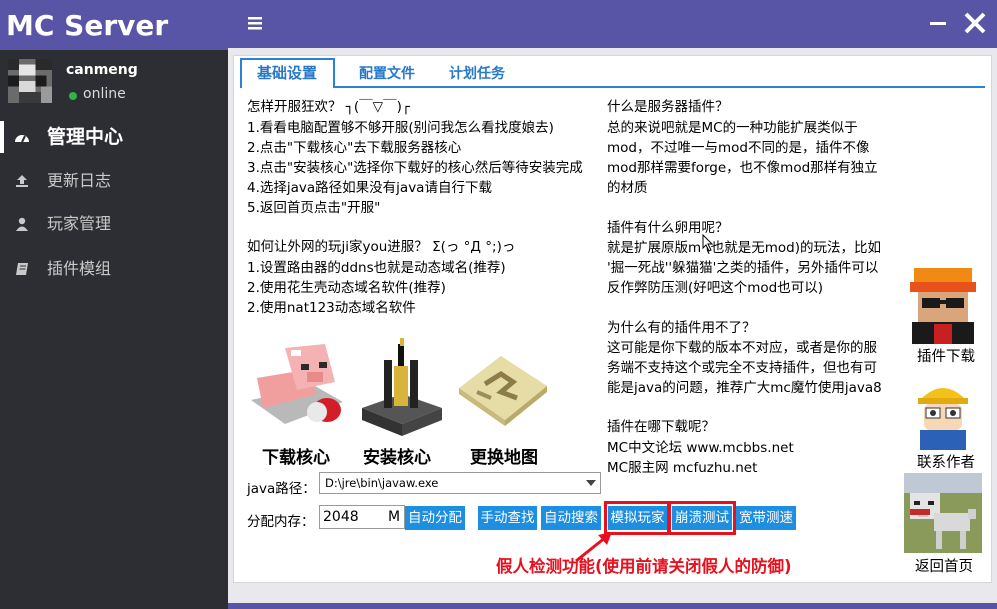 Image resolution: width=997 pixels, height=609 pixels. What do you see at coordinates (715, 288) in the screenshot?
I see `faq-answer: 反作弊防压测(好吧这个mod也可以)` at bounding box center [715, 288].